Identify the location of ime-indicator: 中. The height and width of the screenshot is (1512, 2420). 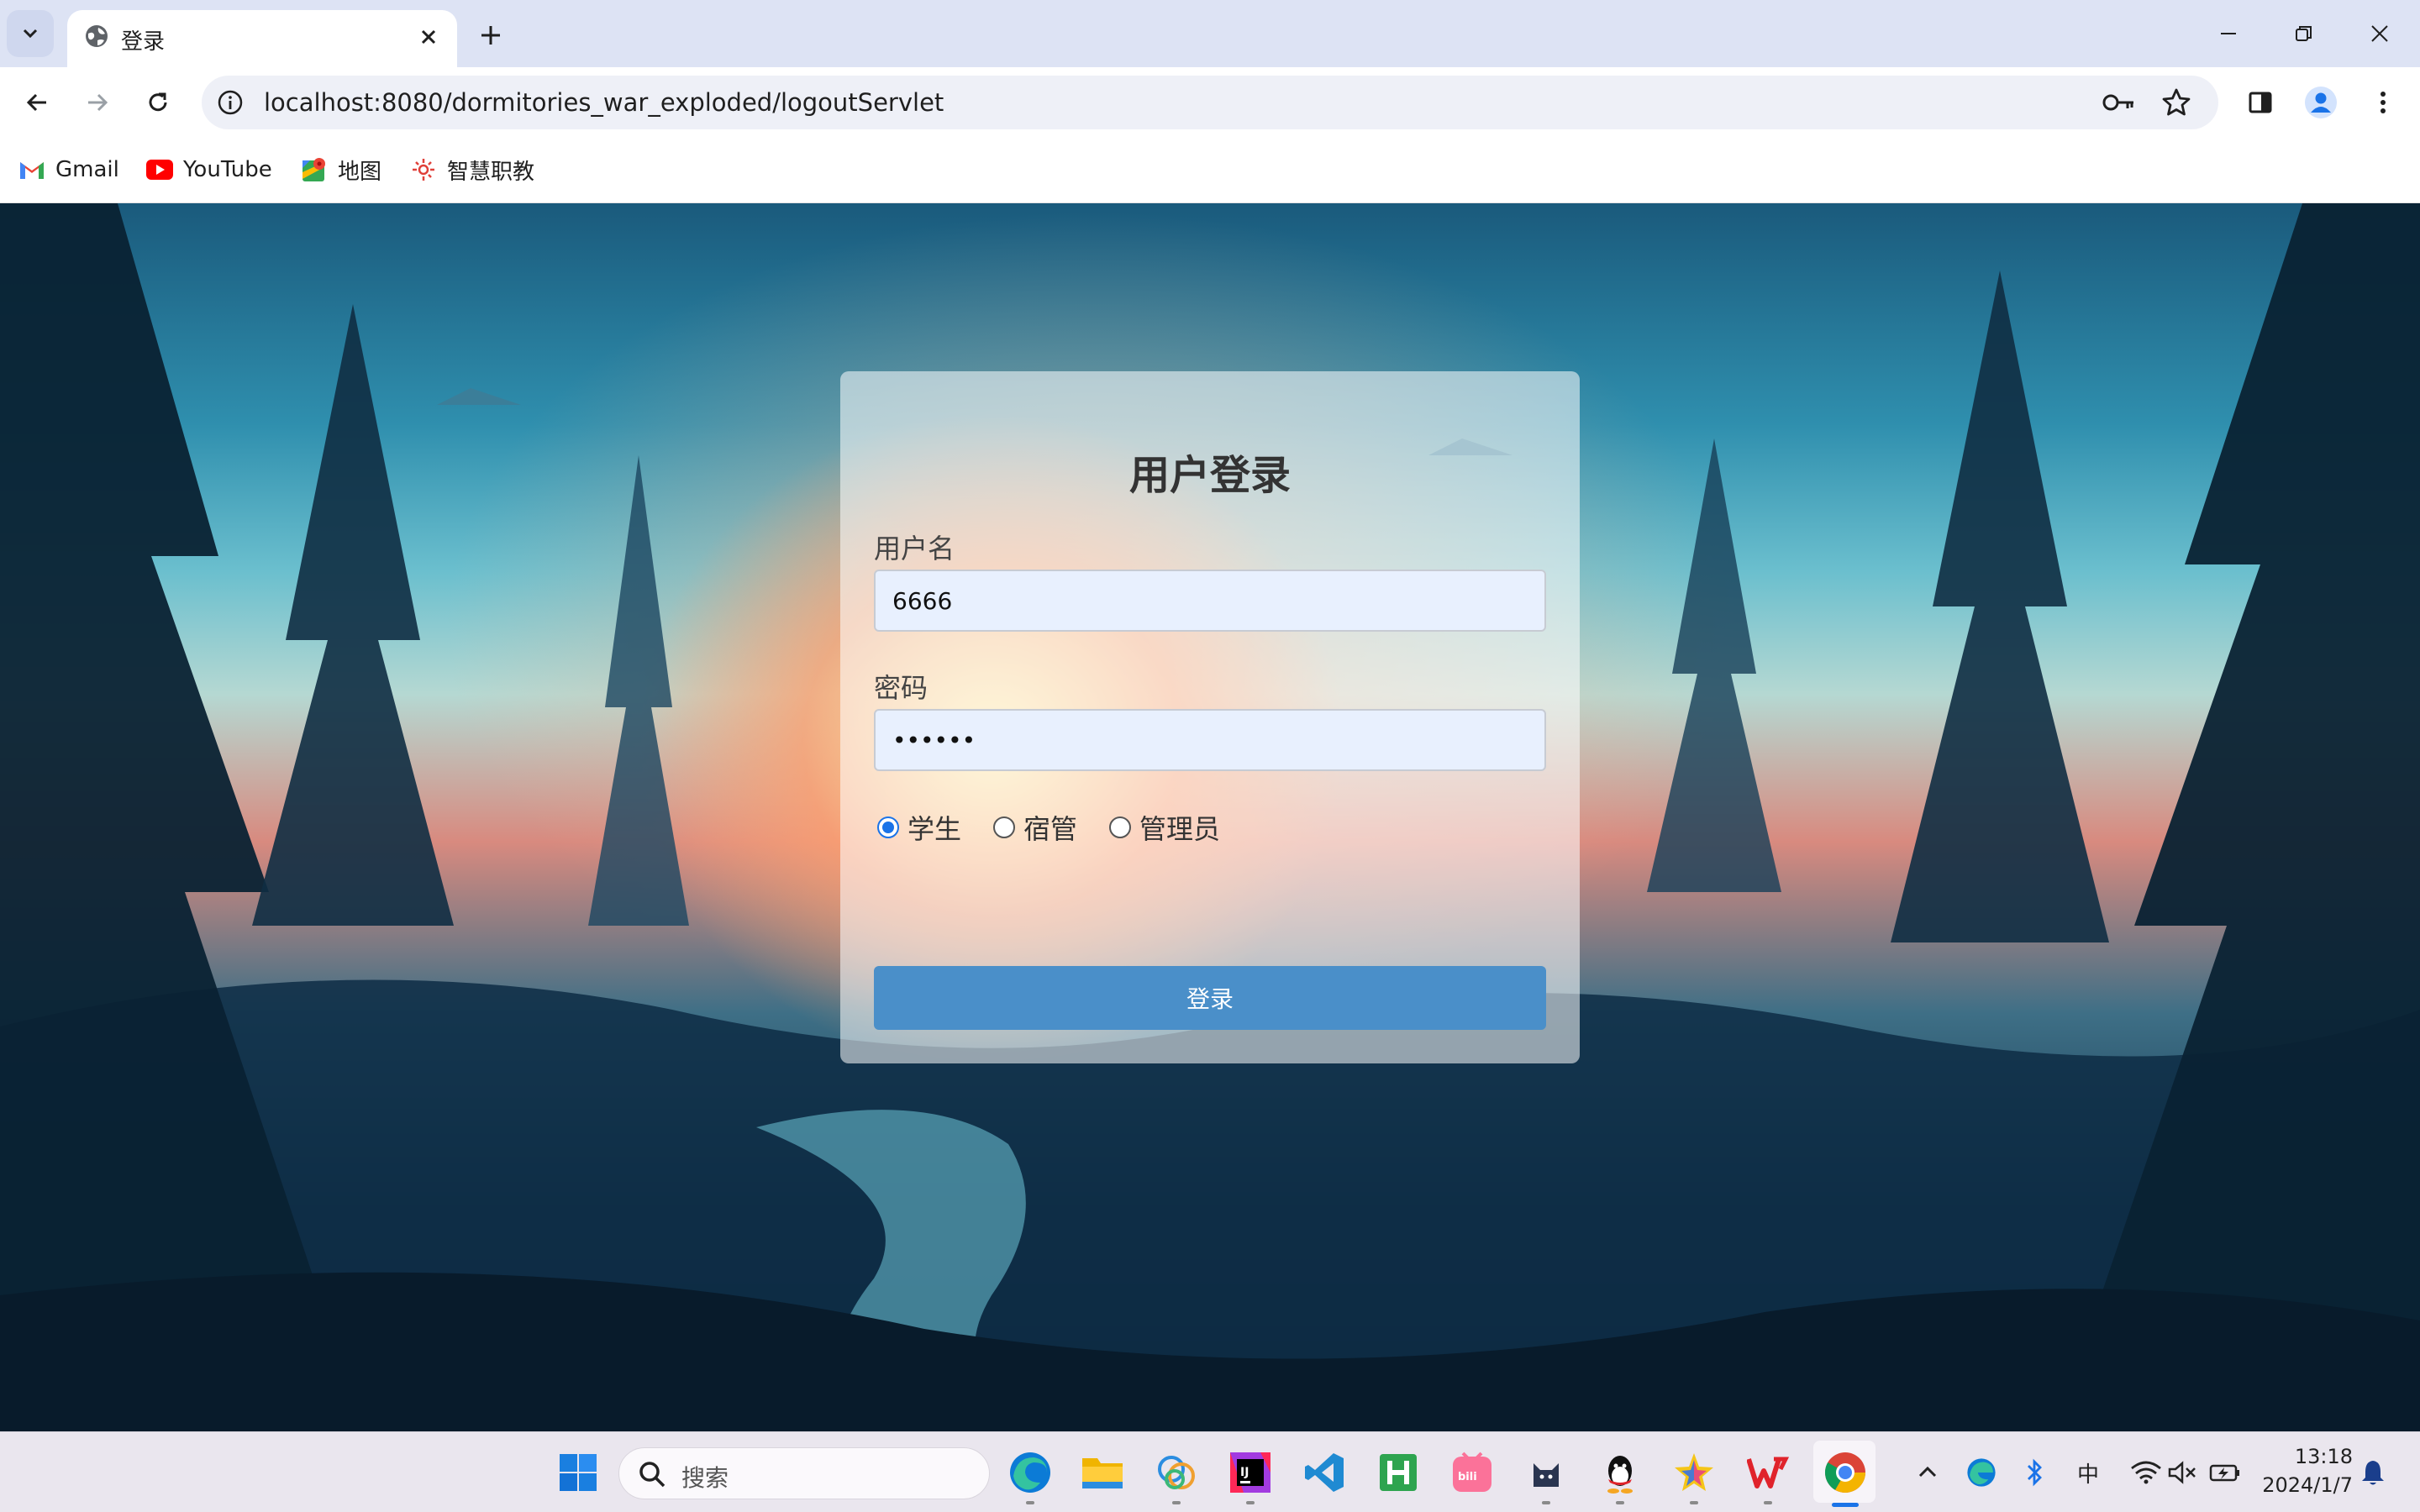
(2088, 1472).